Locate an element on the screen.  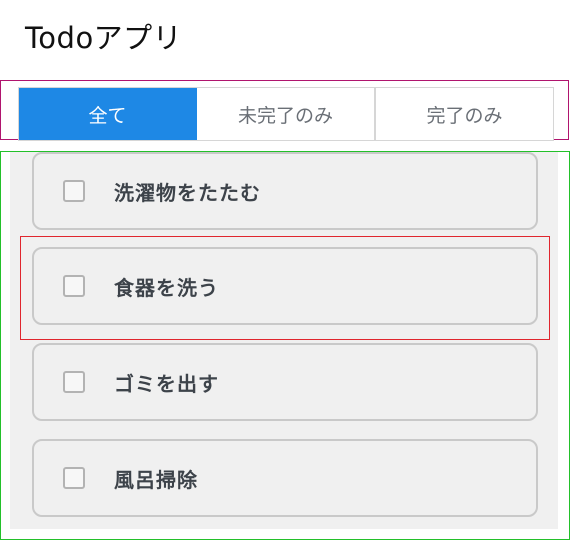
todo-label: 洗濯物をたたむ is located at coordinates (187, 192).